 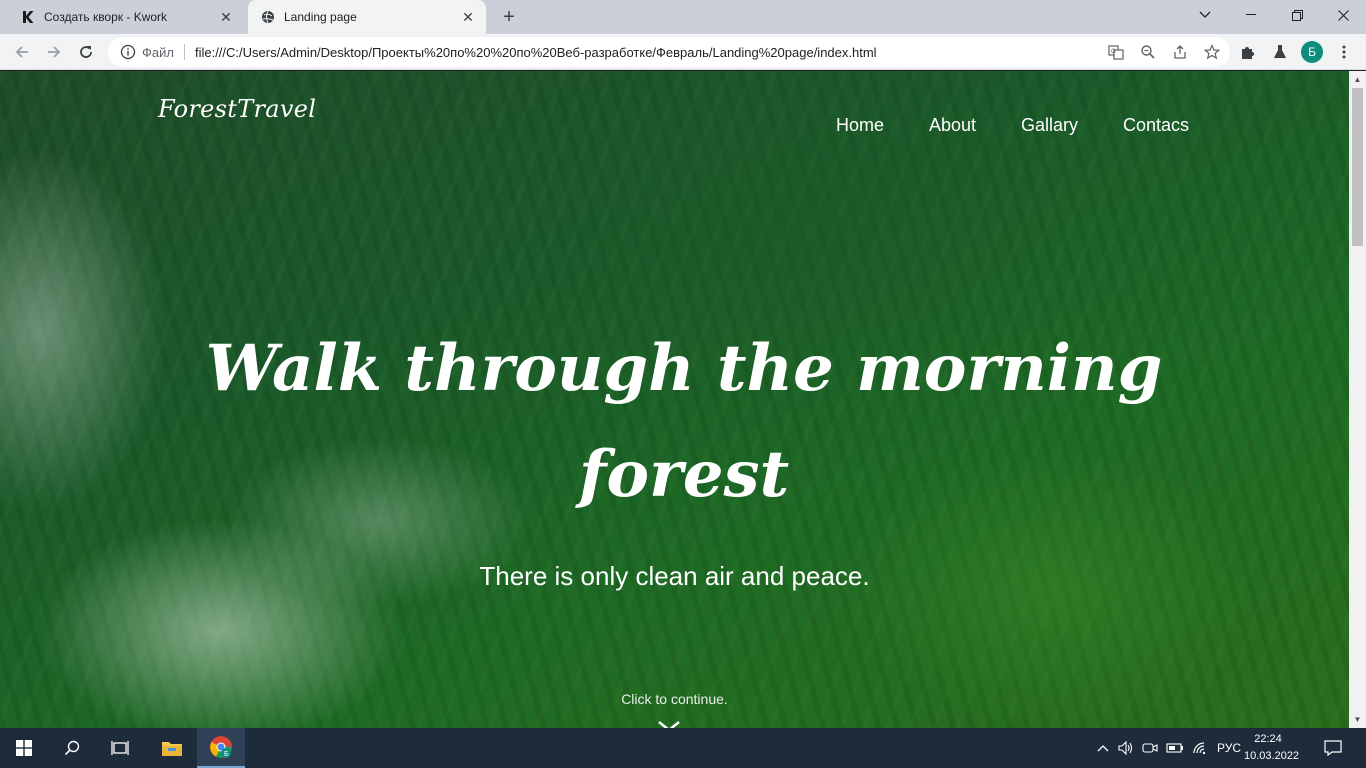 I want to click on translate-icon: G, so click(x=1116, y=52).